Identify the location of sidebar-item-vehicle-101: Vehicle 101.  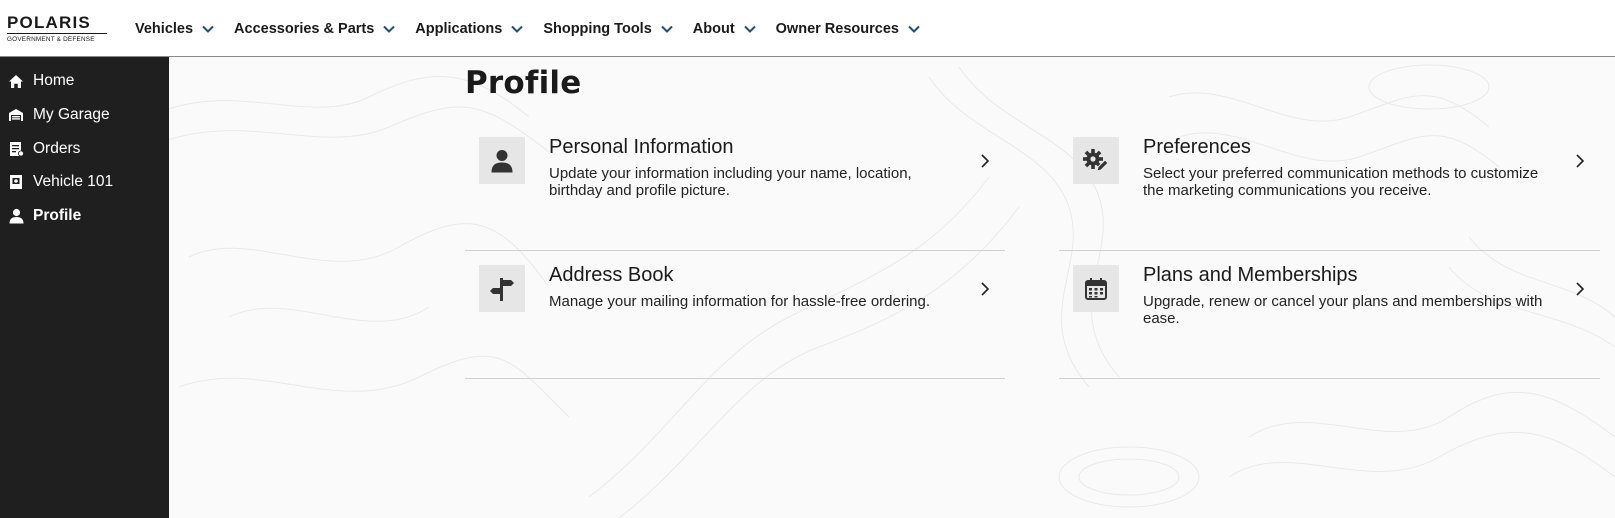
(84, 182).